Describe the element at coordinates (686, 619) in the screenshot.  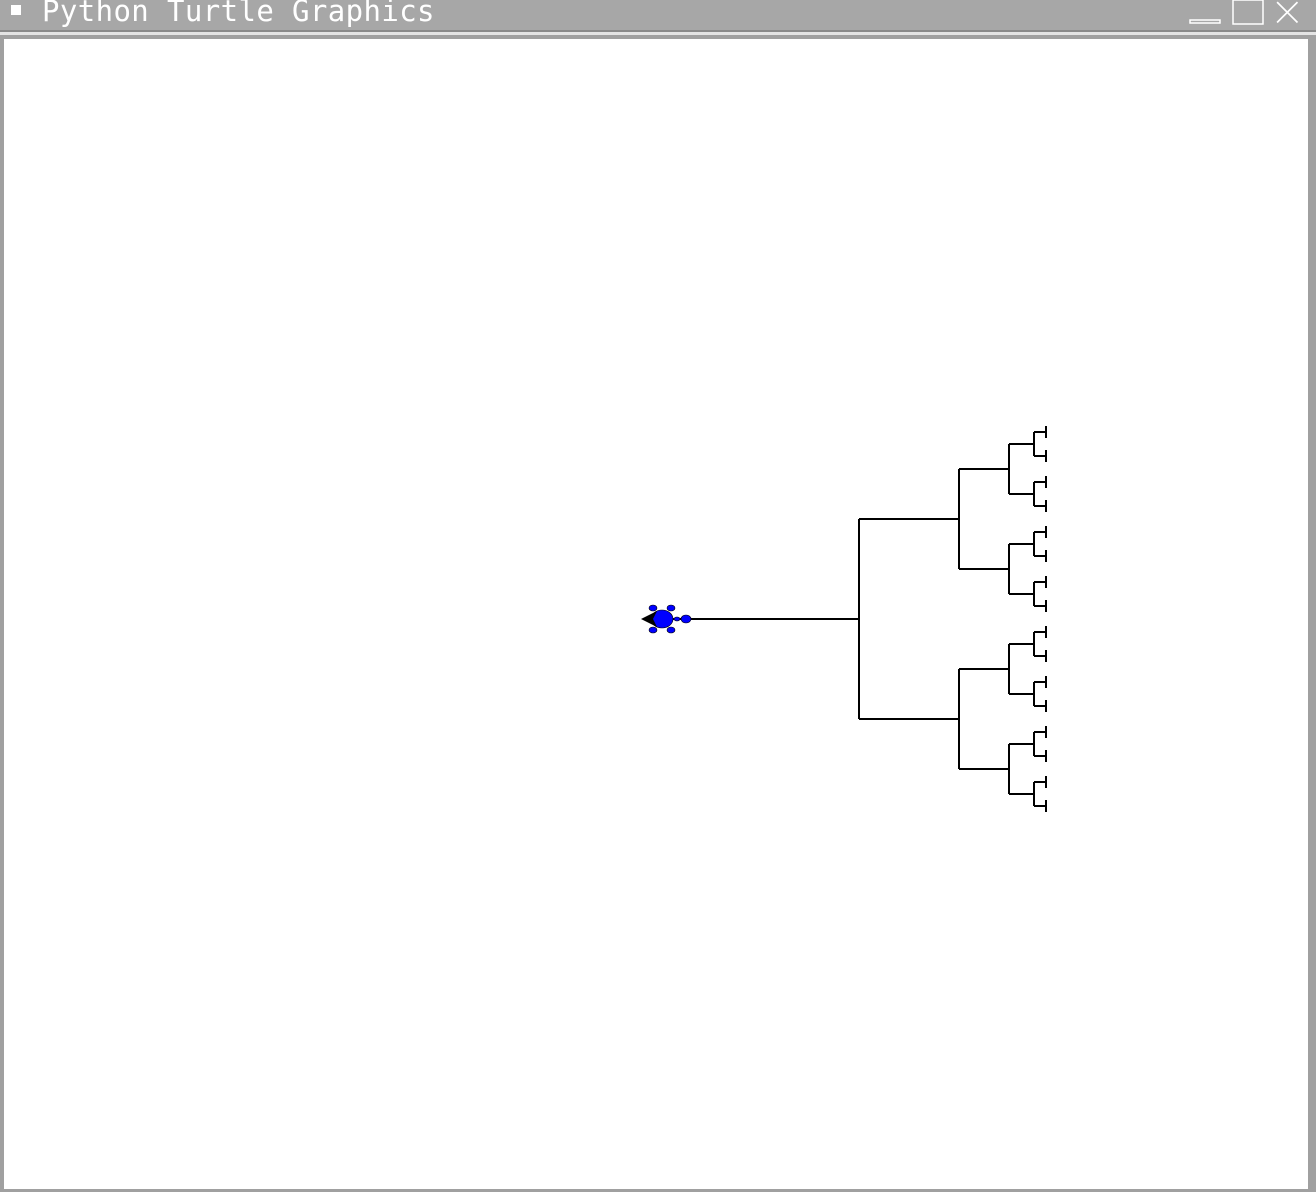
I see `turtle-head` at that location.